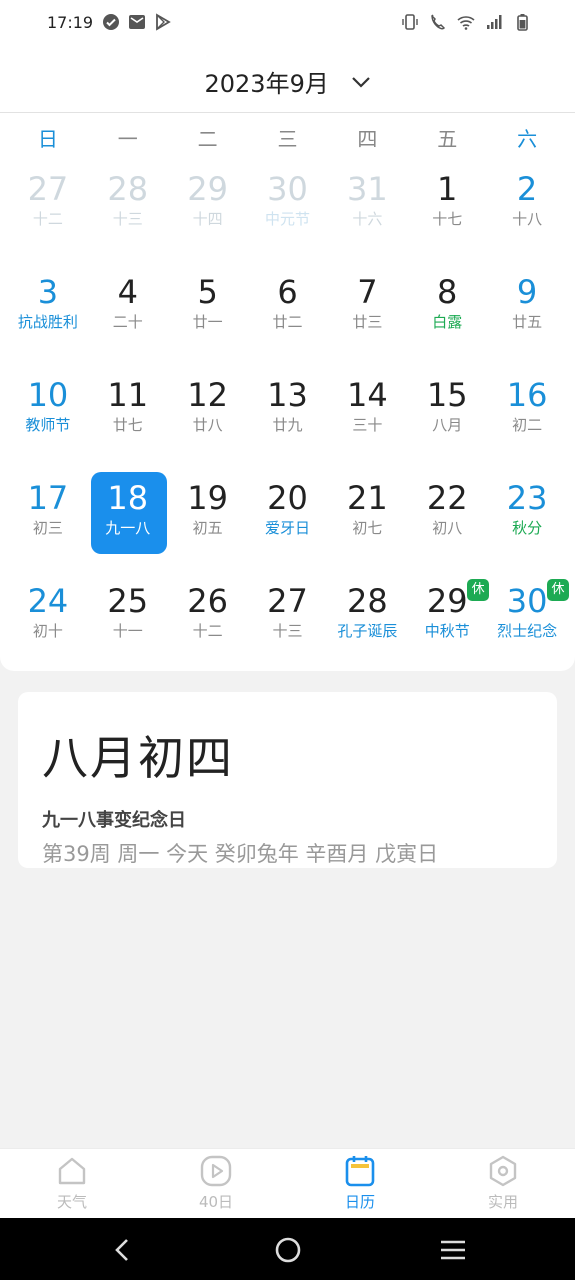 This screenshot has width=575, height=1280. I want to click on lunar-label: 初七, so click(367, 528).